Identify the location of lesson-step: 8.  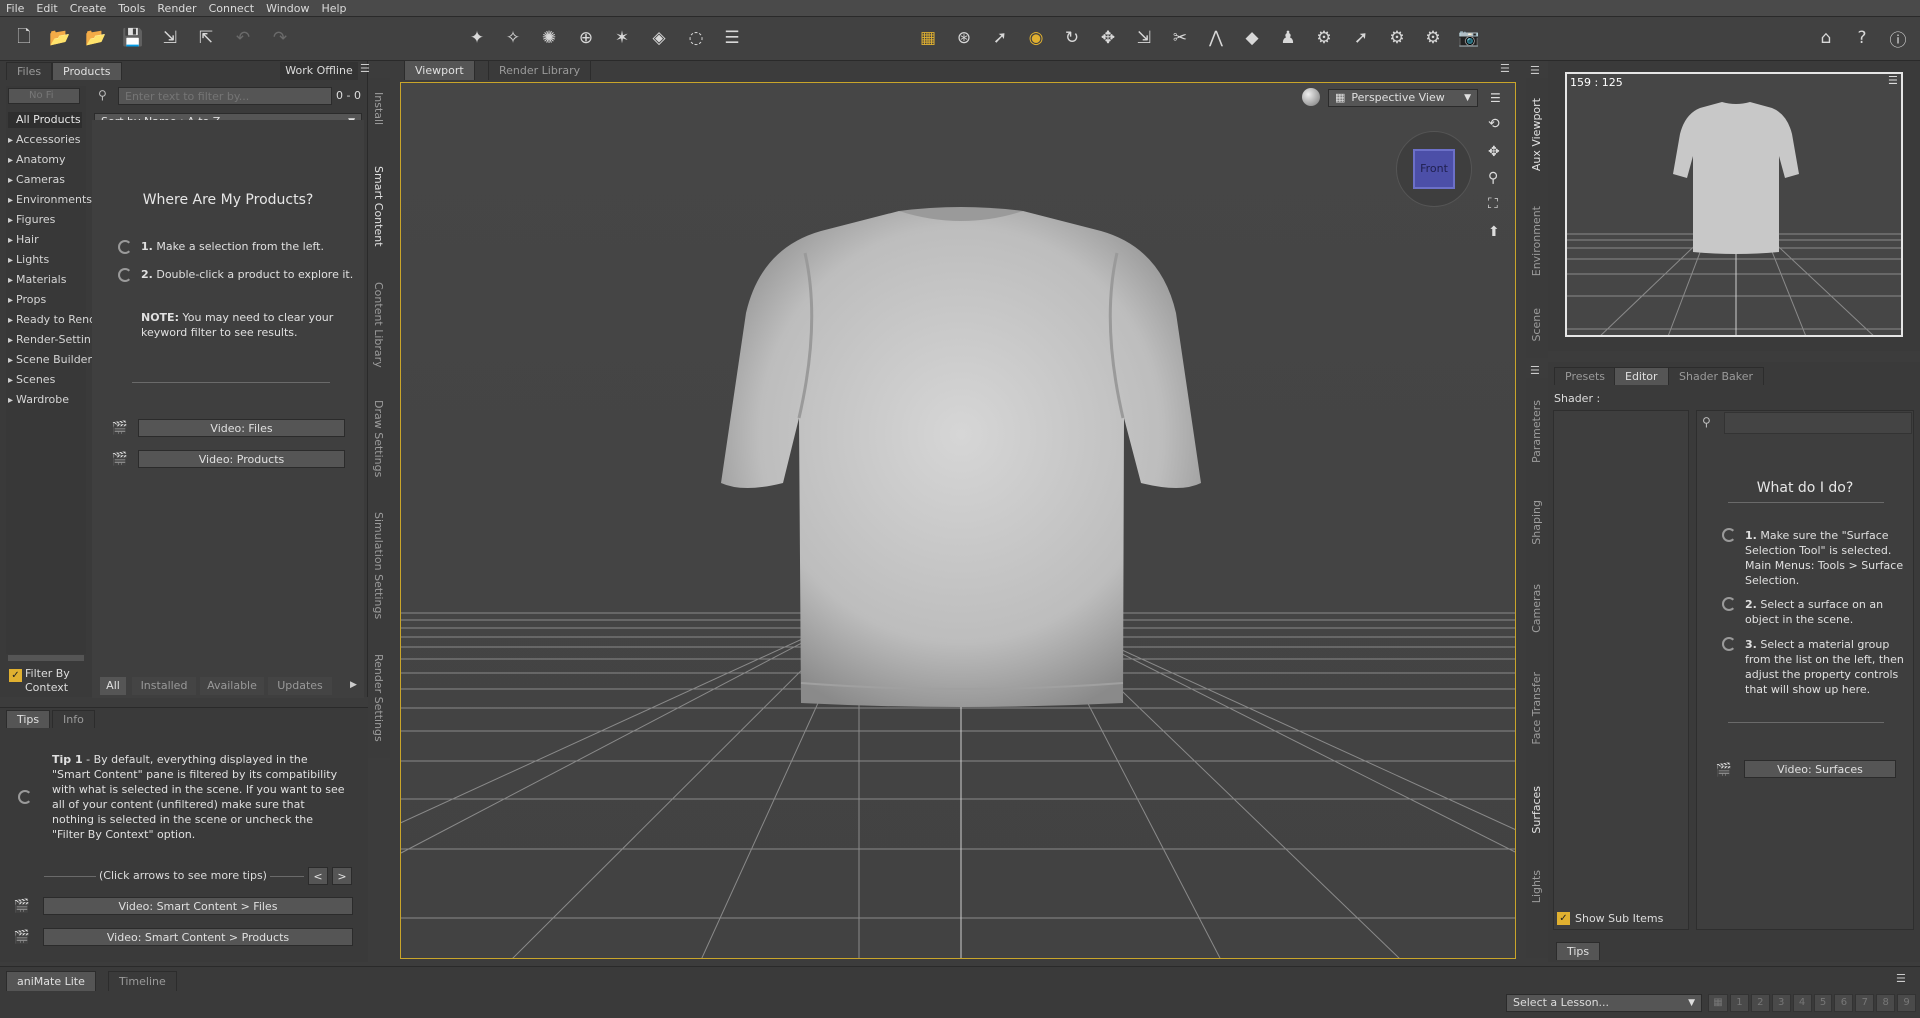
(1886, 1003).